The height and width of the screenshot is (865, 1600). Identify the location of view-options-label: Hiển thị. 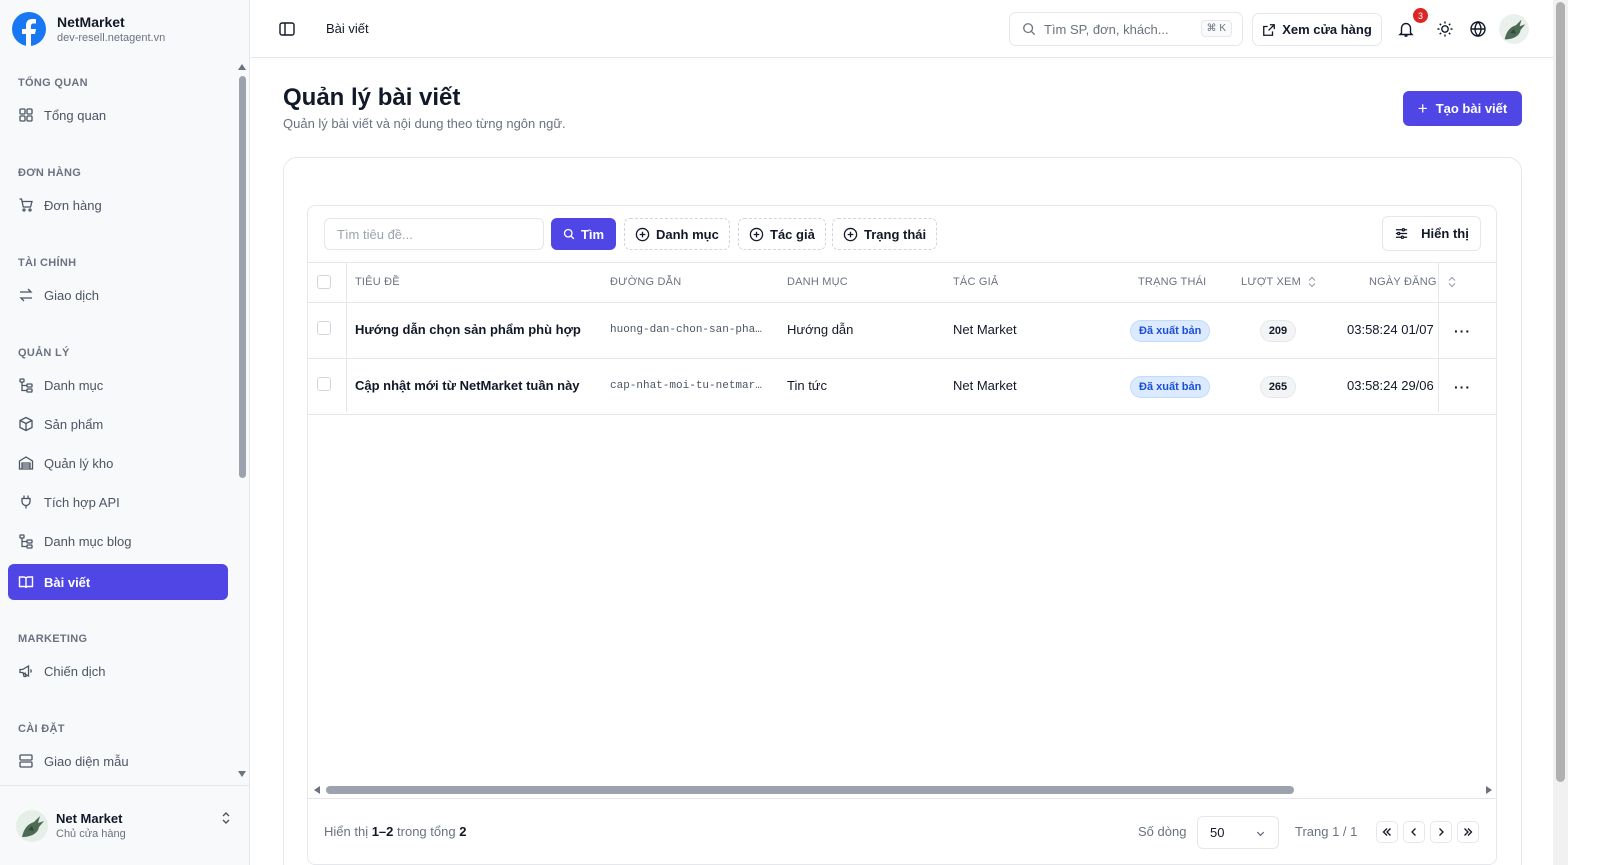
(1445, 233).